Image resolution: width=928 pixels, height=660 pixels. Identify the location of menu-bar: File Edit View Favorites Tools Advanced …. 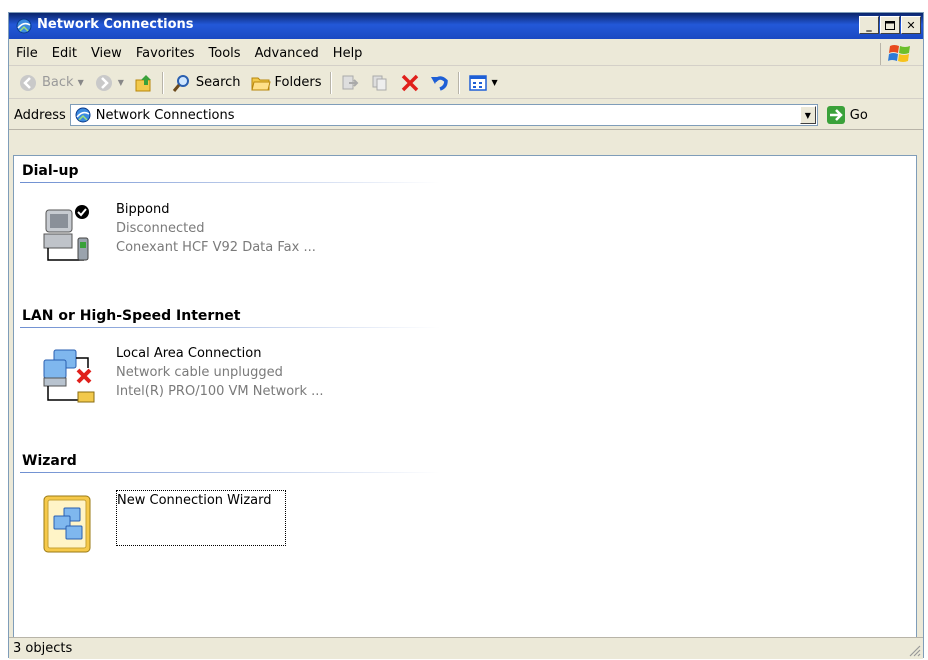
(466, 53).